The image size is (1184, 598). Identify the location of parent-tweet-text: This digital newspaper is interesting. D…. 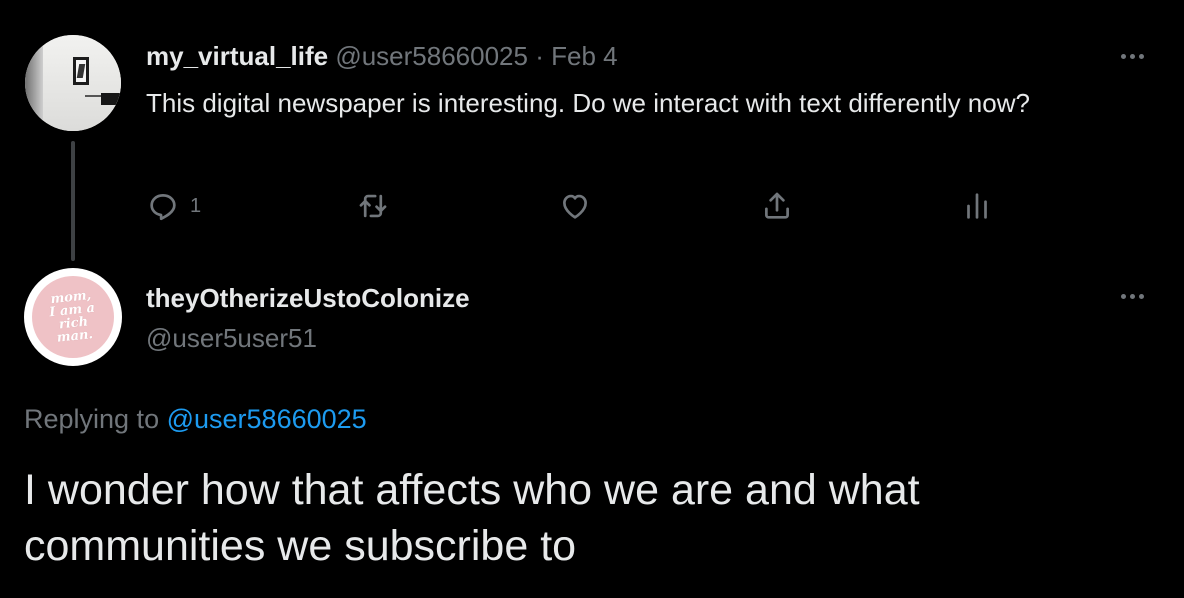
(588, 103).